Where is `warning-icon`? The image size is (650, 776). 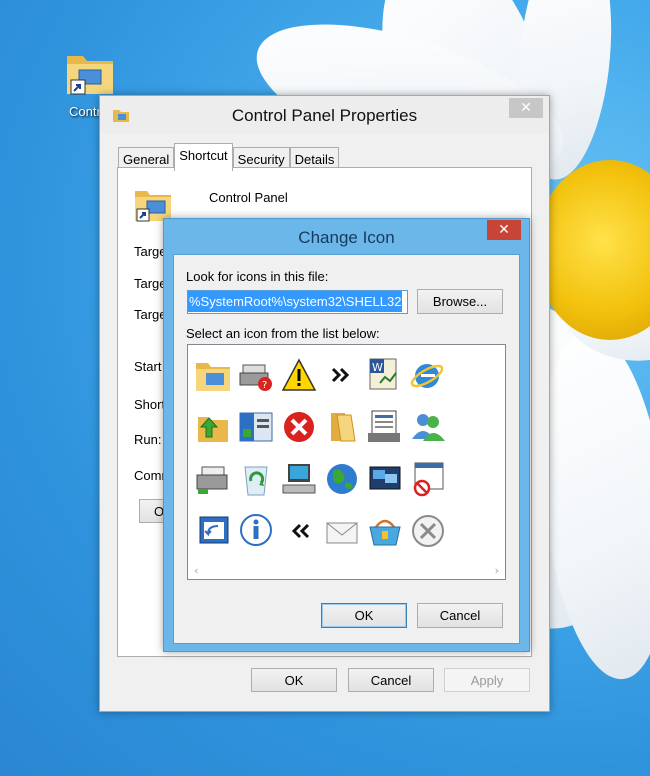
warning-icon is located at coordinates (298, 375).